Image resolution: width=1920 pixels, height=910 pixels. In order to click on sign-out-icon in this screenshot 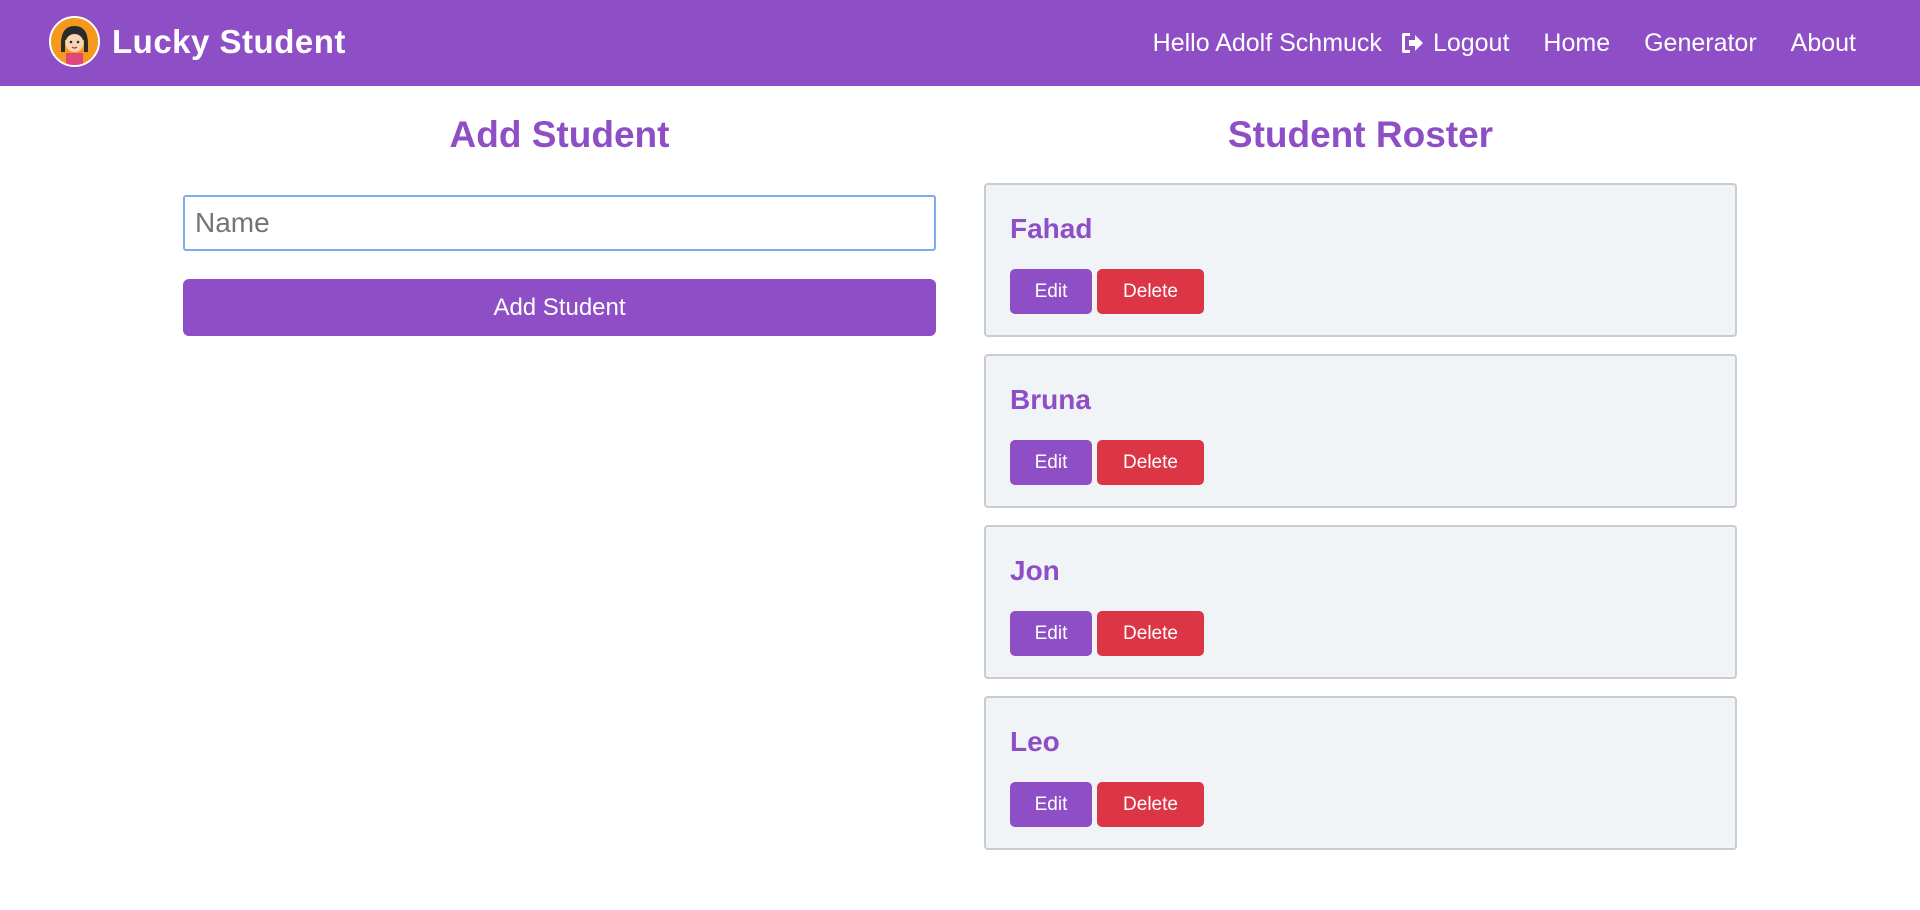, I will do `click(1412, 43)`.